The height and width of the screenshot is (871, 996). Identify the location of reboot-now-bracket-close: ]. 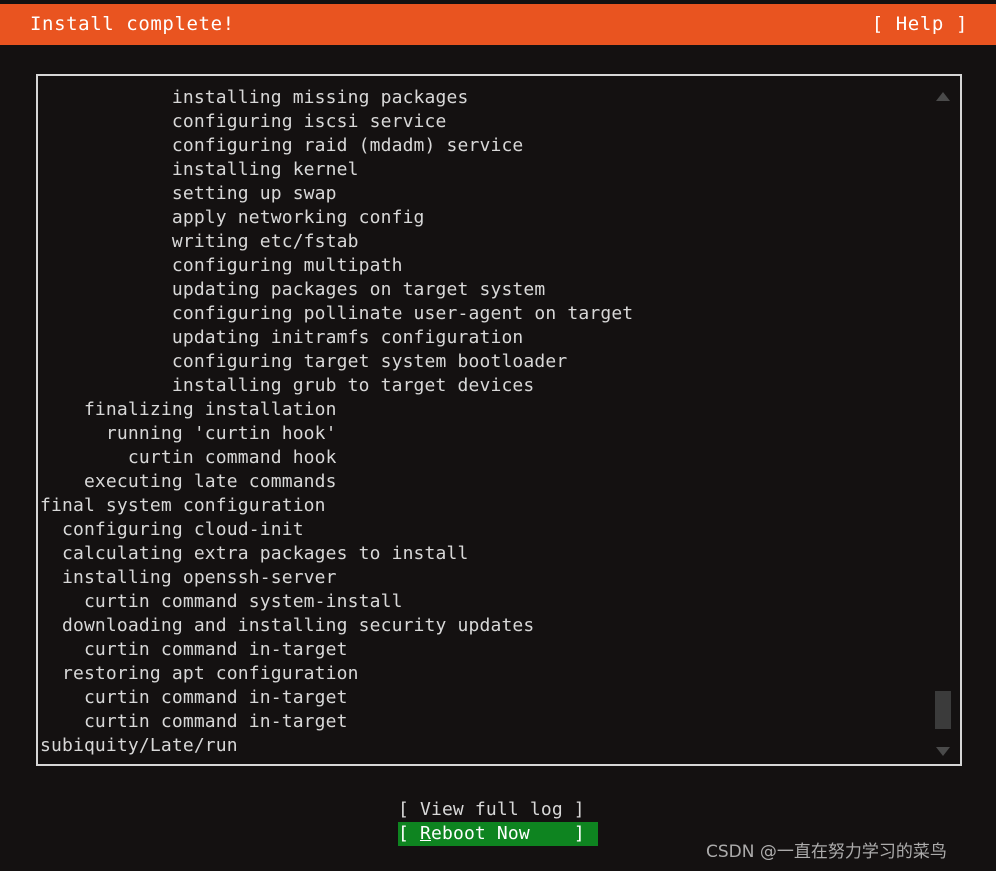
(557, 833).